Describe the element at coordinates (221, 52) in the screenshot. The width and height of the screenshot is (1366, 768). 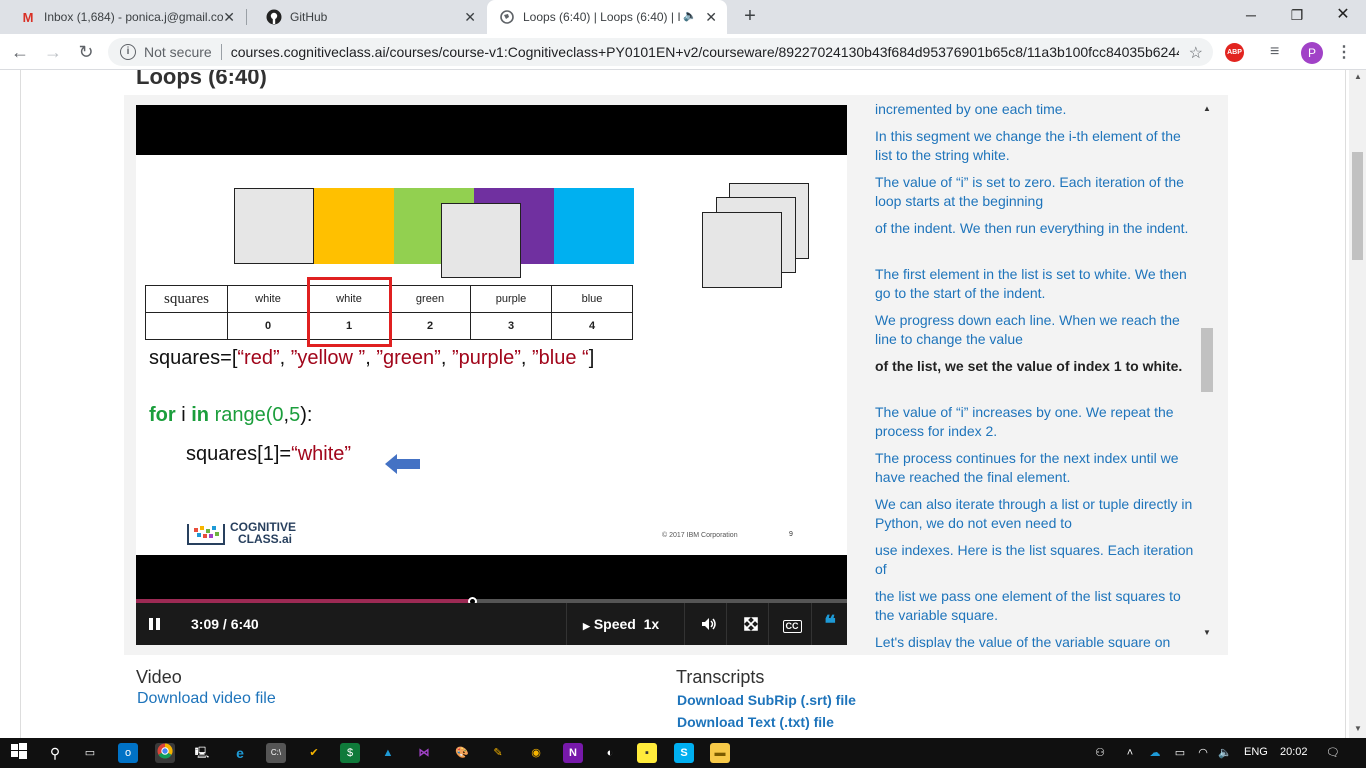
I see `divider` at that location.